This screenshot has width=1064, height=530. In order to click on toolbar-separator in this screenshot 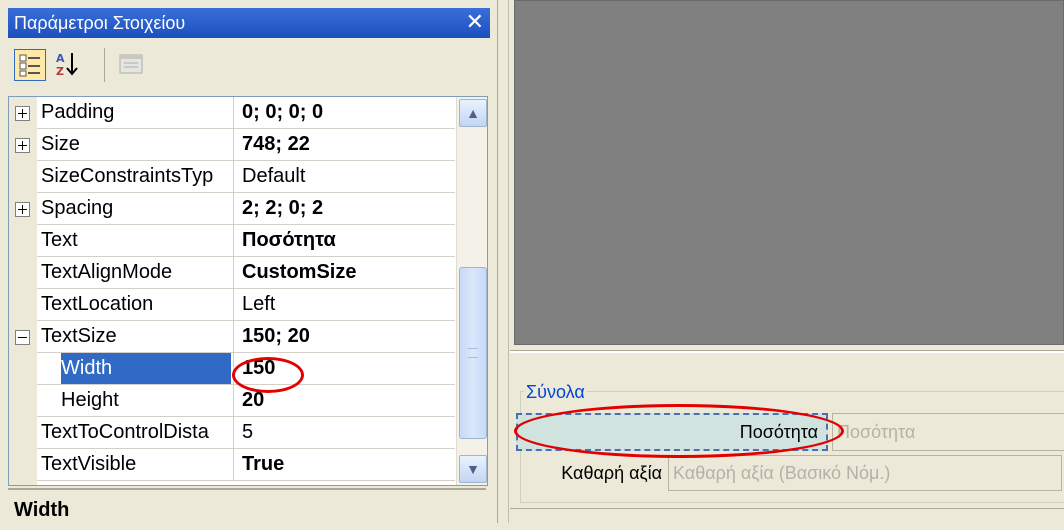, I will do `click(104, 65)`.